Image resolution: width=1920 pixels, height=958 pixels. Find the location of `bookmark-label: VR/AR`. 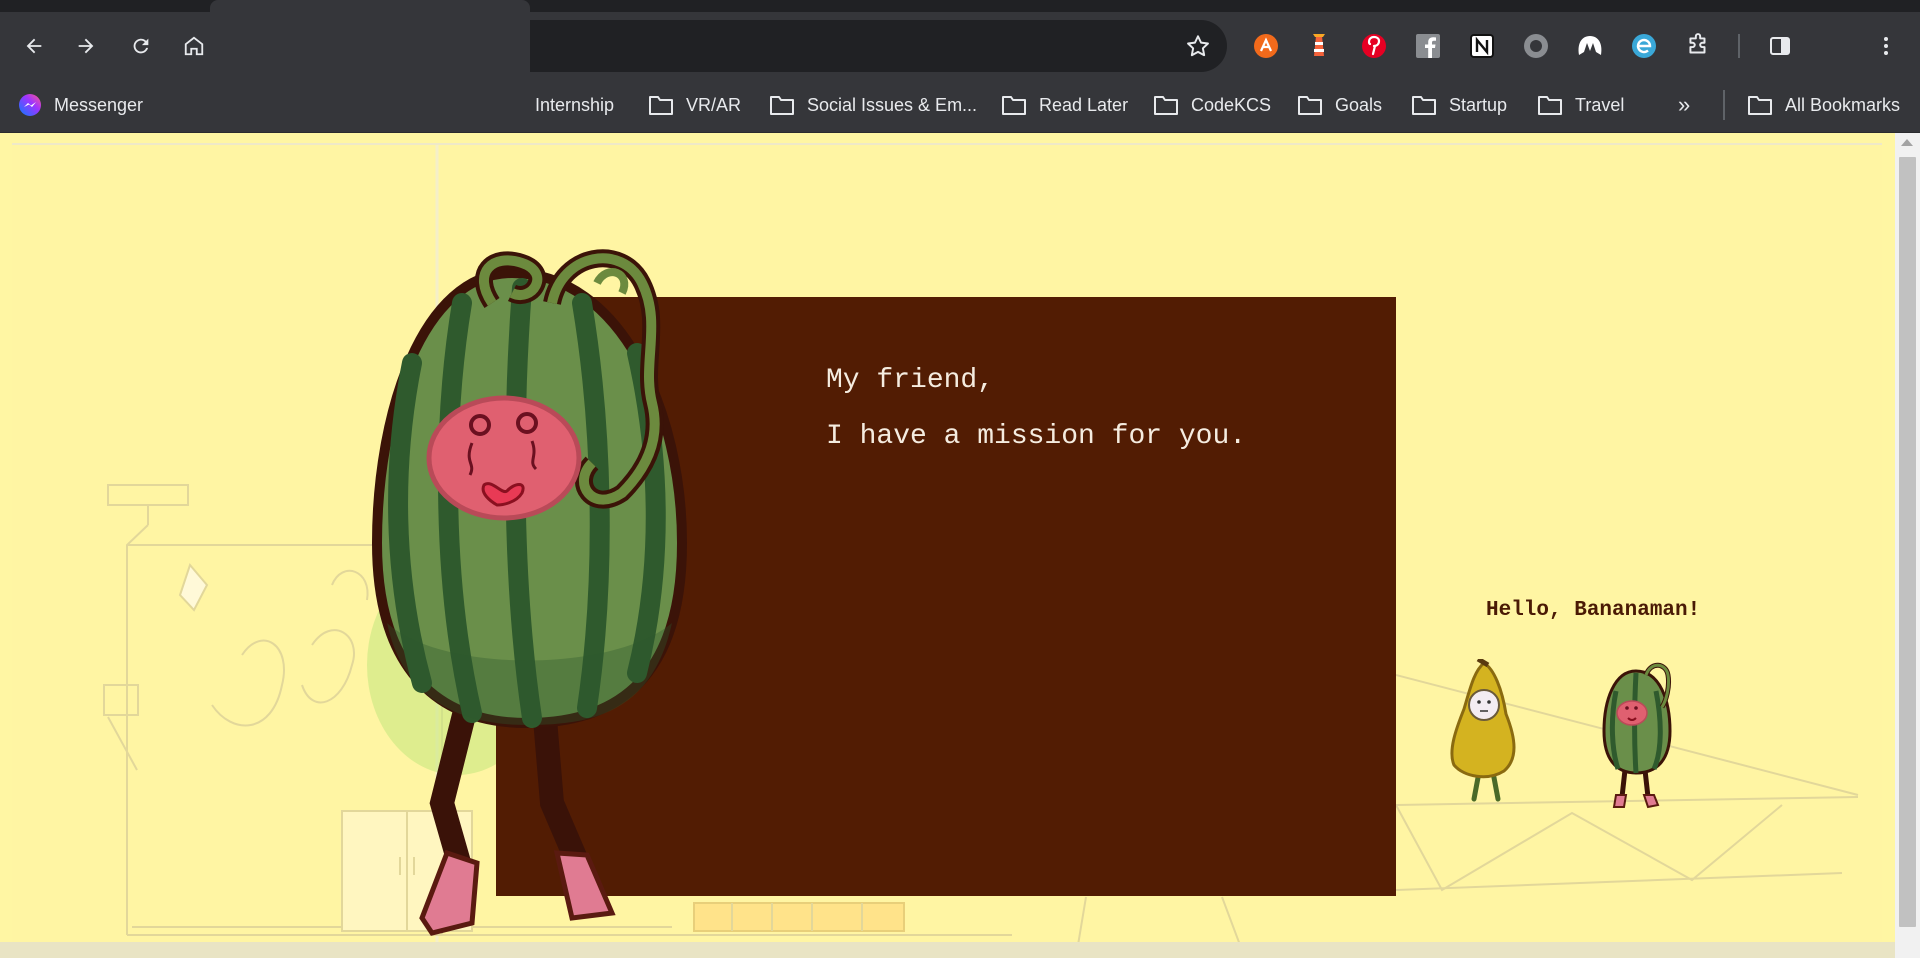

bookmark-label: VR/AR is located at coordinates (714, 104).